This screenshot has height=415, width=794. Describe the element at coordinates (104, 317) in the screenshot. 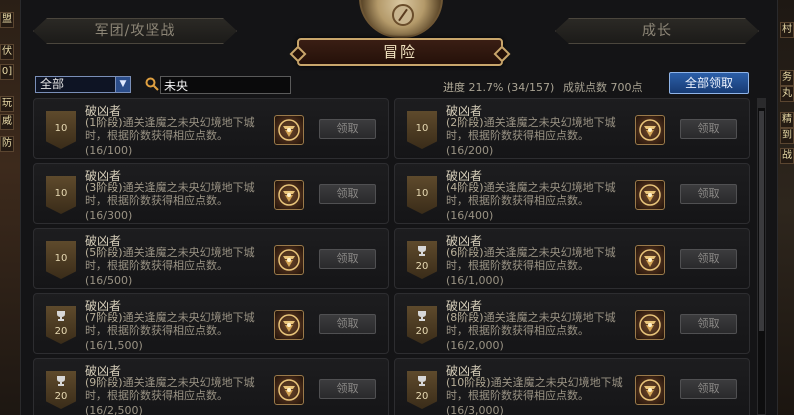

I see `achievement-stage: (7阶段)` at that location.